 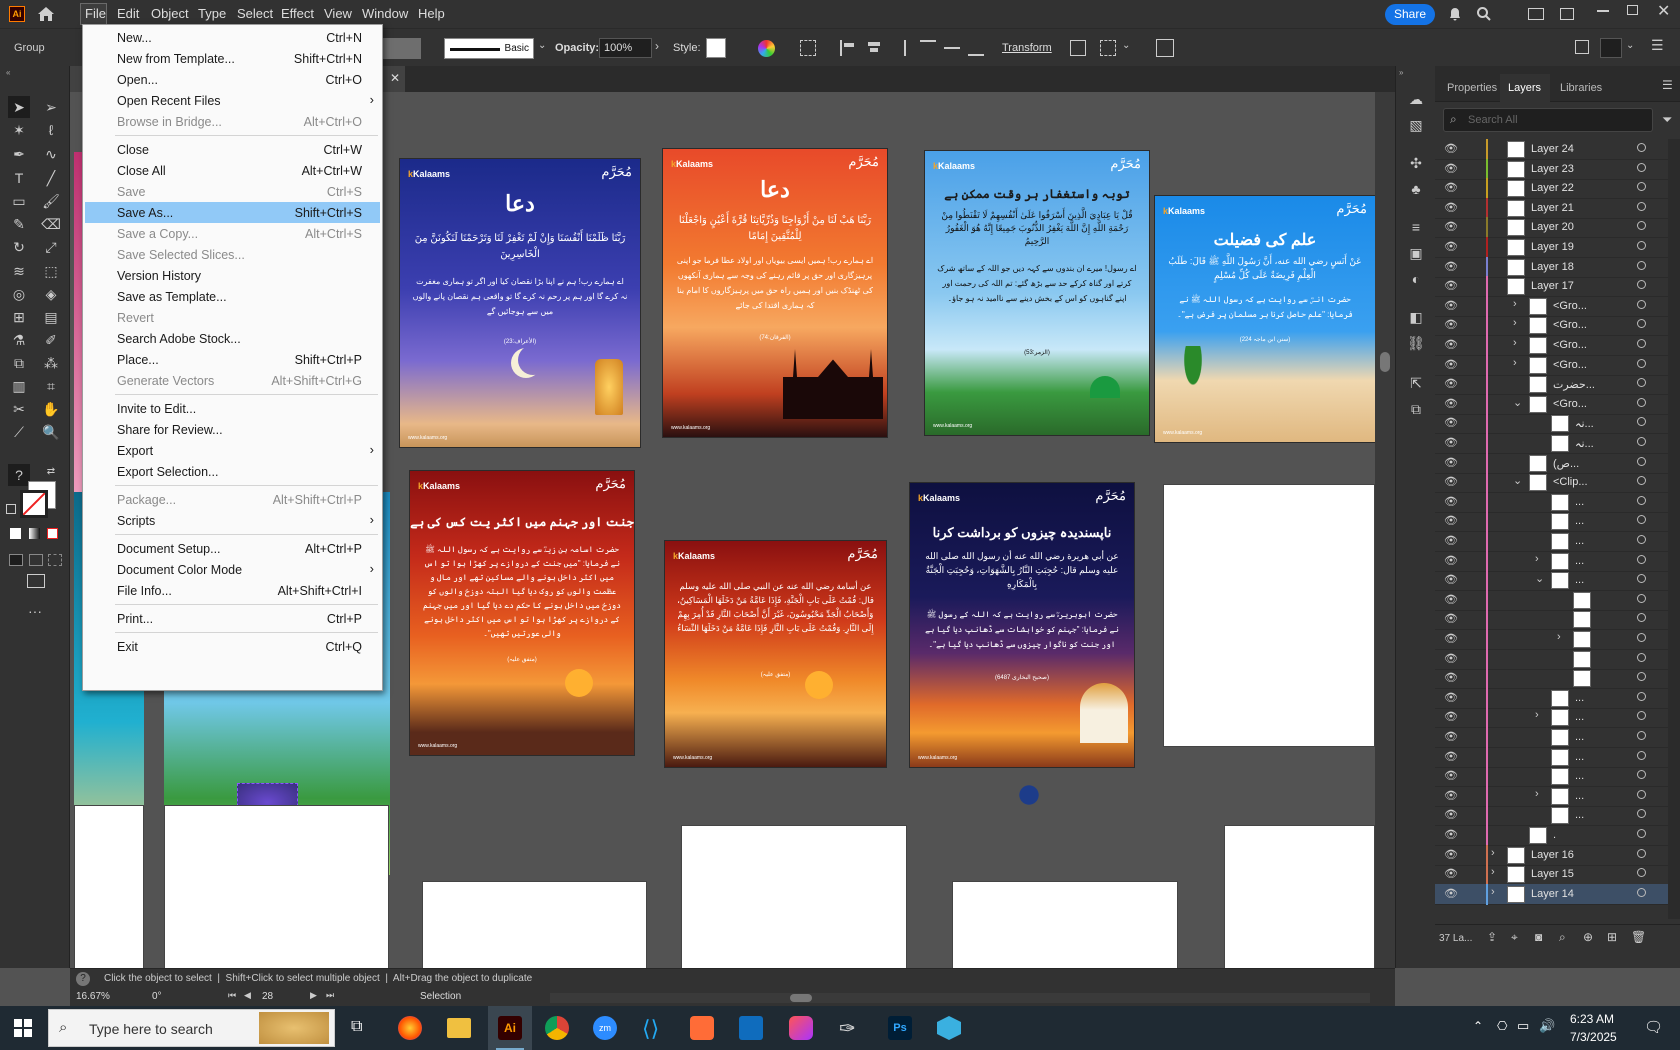 What do you see at coordinates (459, 1028) in the screenshot?
I see `file-explorer-icon` at bounding box center [459, 1028].